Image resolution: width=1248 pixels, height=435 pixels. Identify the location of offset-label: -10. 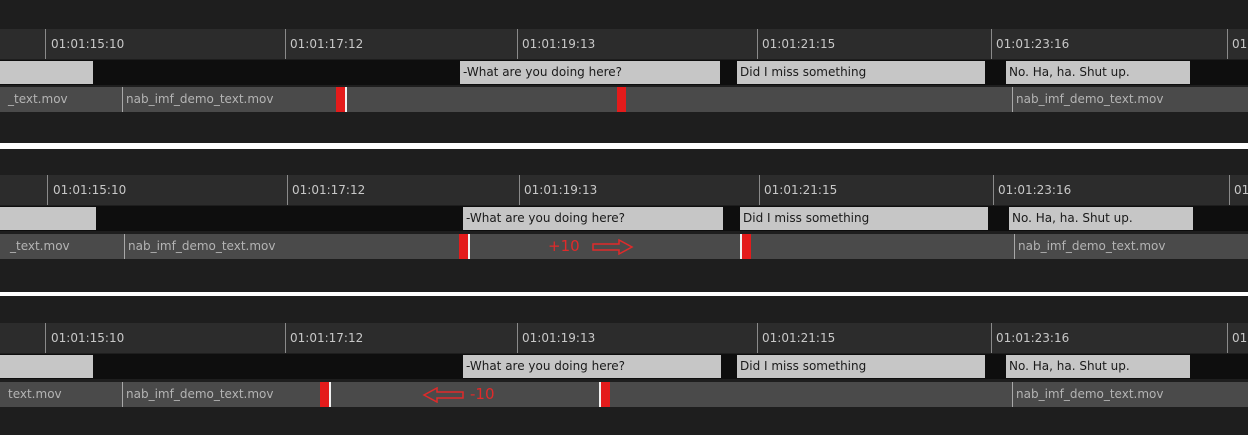
(482, 394).